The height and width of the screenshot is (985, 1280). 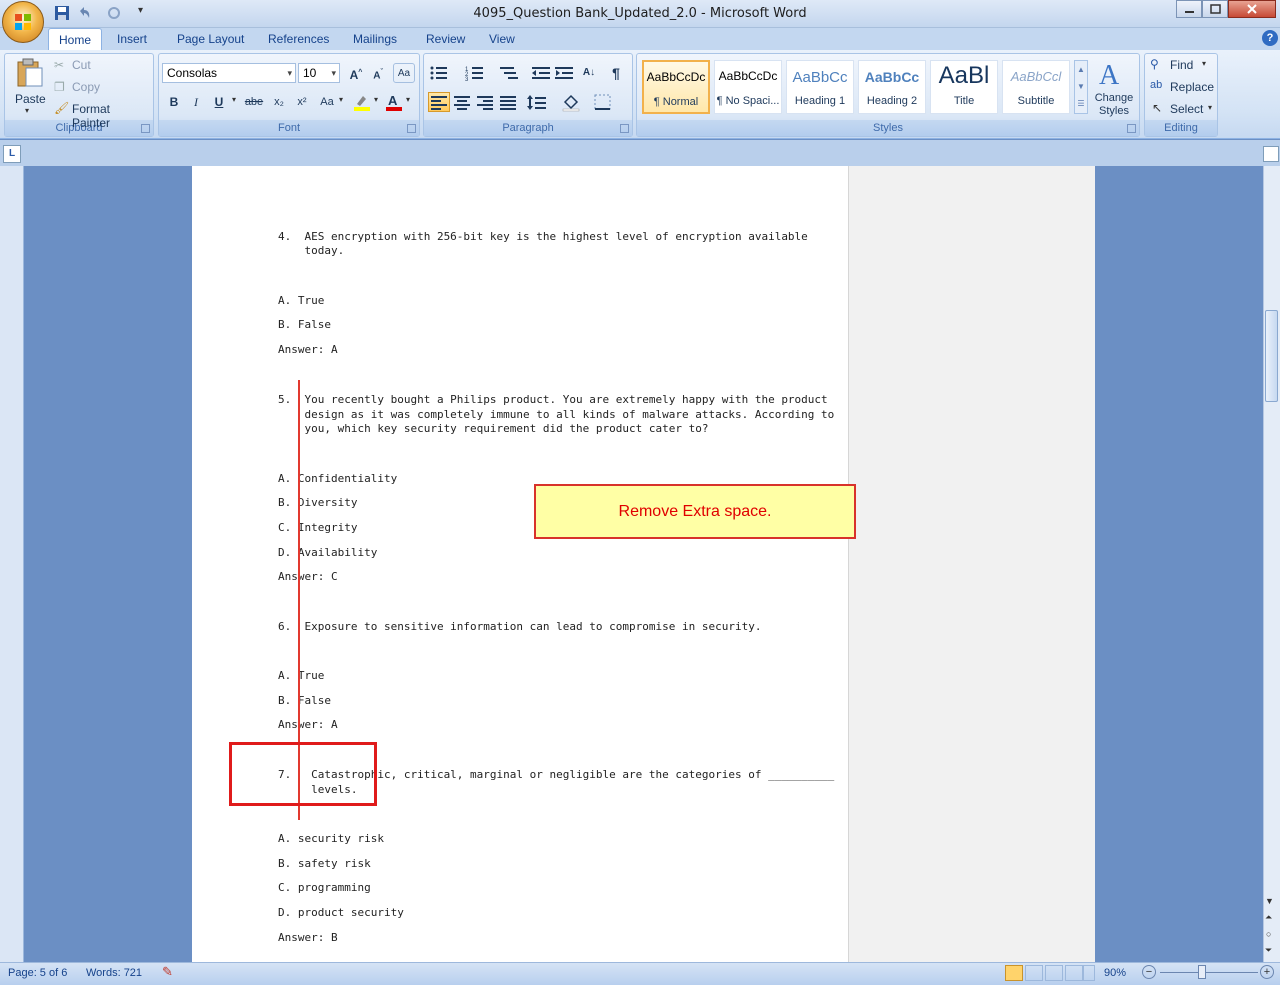 What do you see at coordinates (298, 39) in the screenshot?
I see `tab-references: References` at bounding box center [298, 39].